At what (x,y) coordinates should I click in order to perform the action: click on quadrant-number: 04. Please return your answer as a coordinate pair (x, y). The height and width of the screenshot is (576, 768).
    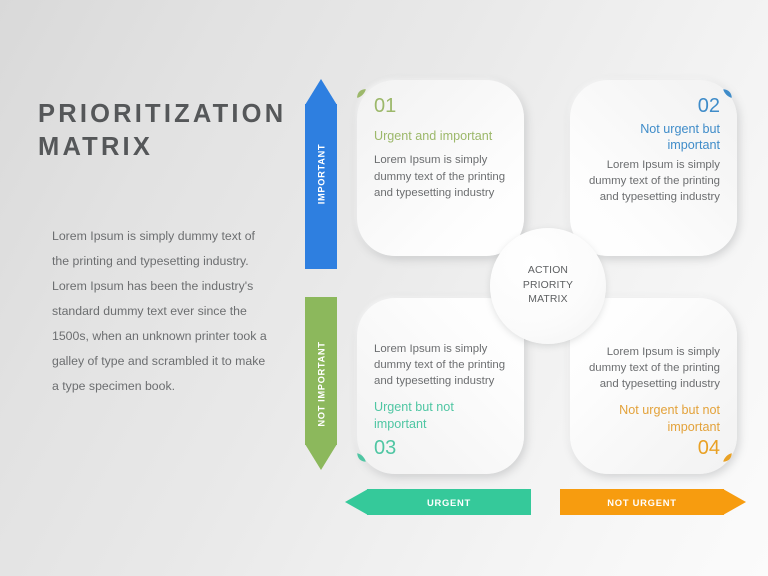
    Looking at the image, I should click on (708, 448).